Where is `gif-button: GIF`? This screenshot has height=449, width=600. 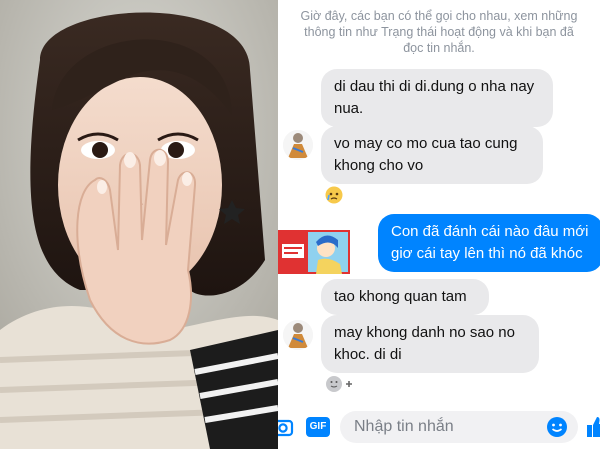
gif-button: GIF is located at coordinates (318, 427).